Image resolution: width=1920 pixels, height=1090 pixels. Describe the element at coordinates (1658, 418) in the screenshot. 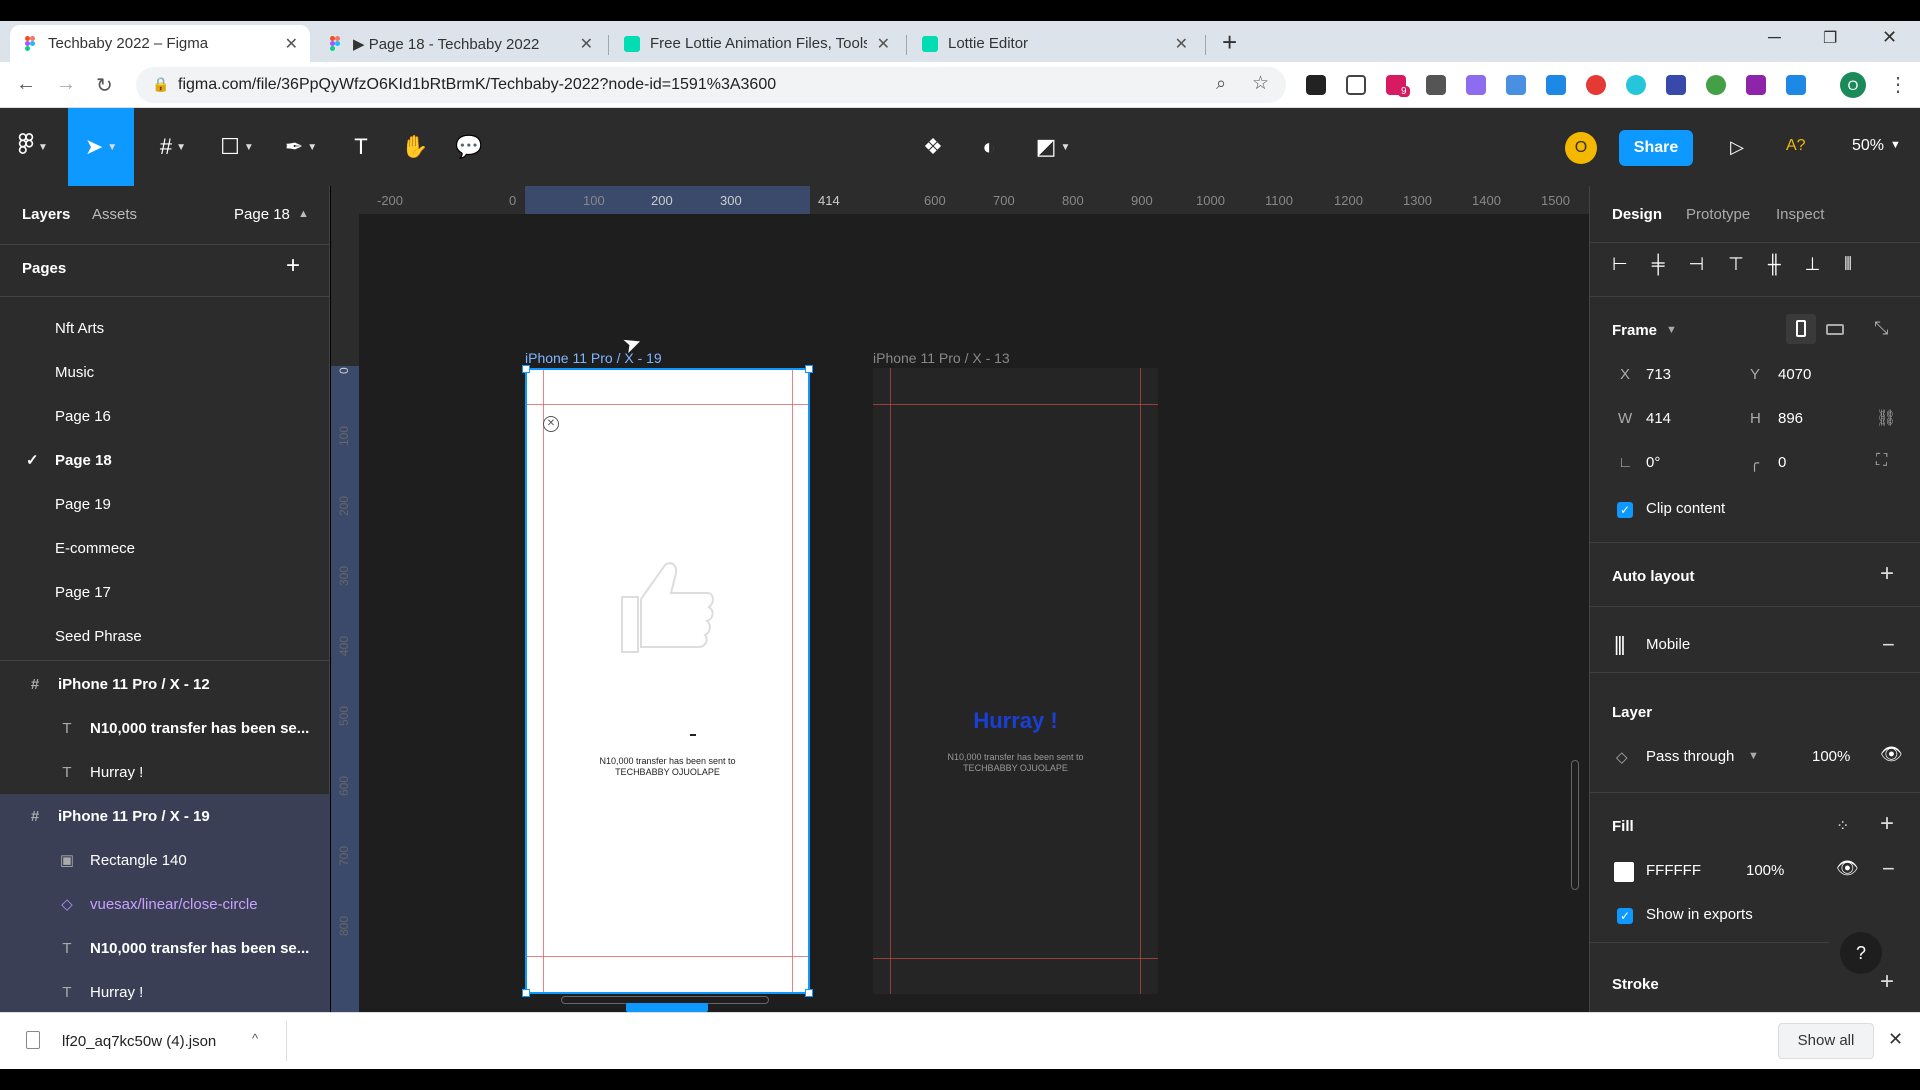

I see `w-input: 414` at that location.